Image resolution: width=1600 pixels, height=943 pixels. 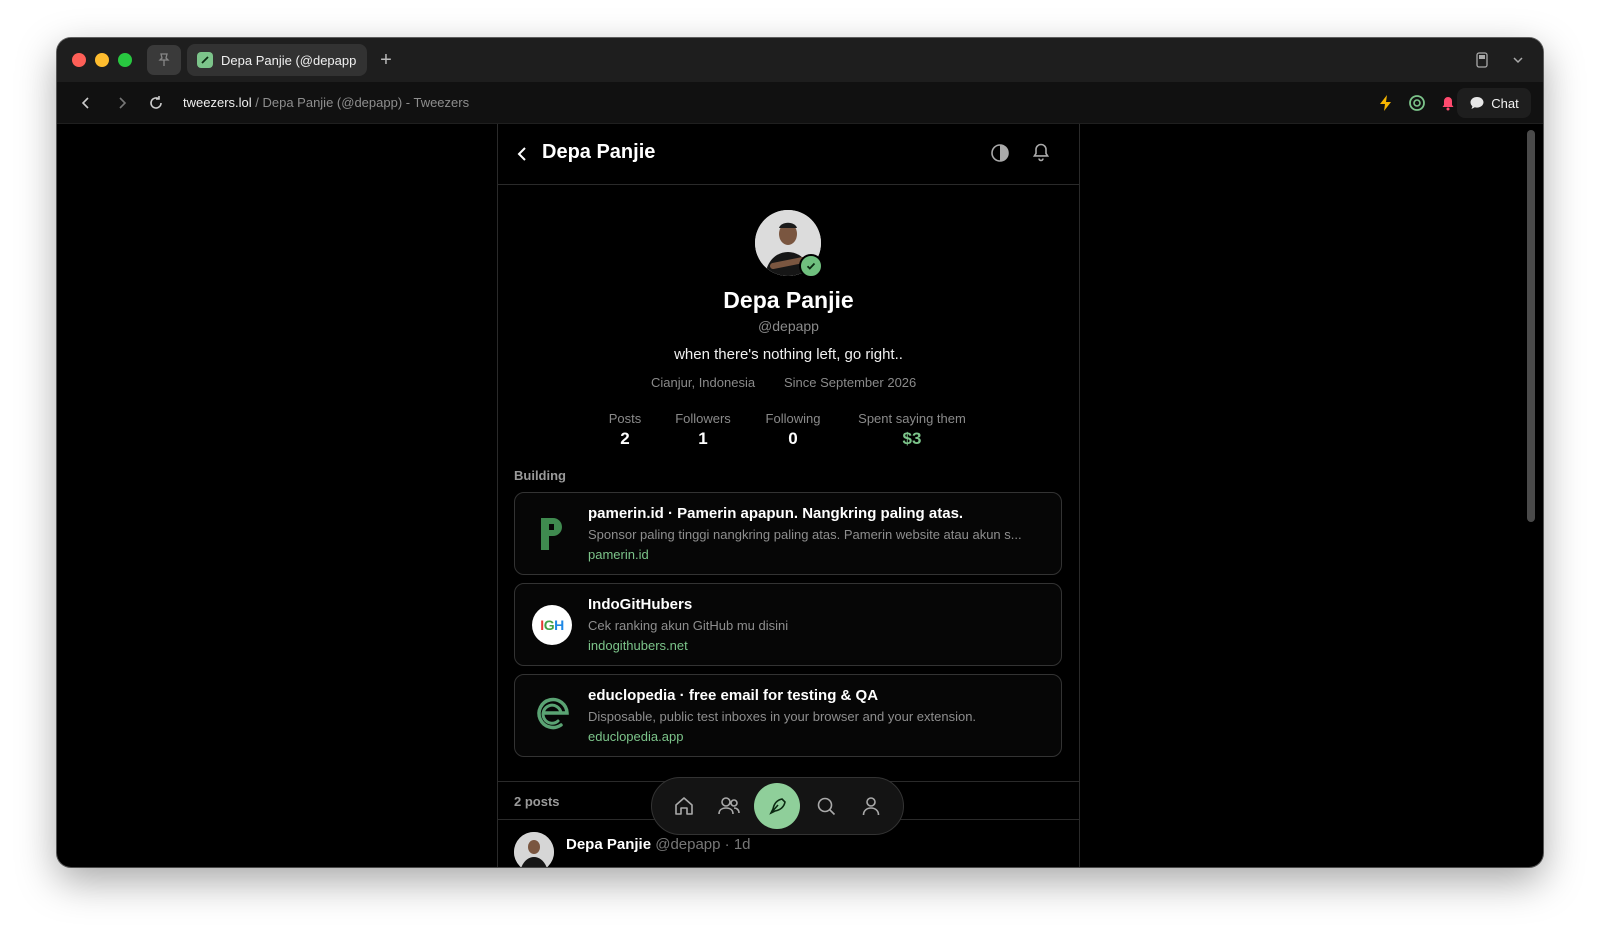 What do you see at coordinates (599, 152) in the screenshot?
I see `page-title: Depa Panjie` at bounding box center [599, 152].